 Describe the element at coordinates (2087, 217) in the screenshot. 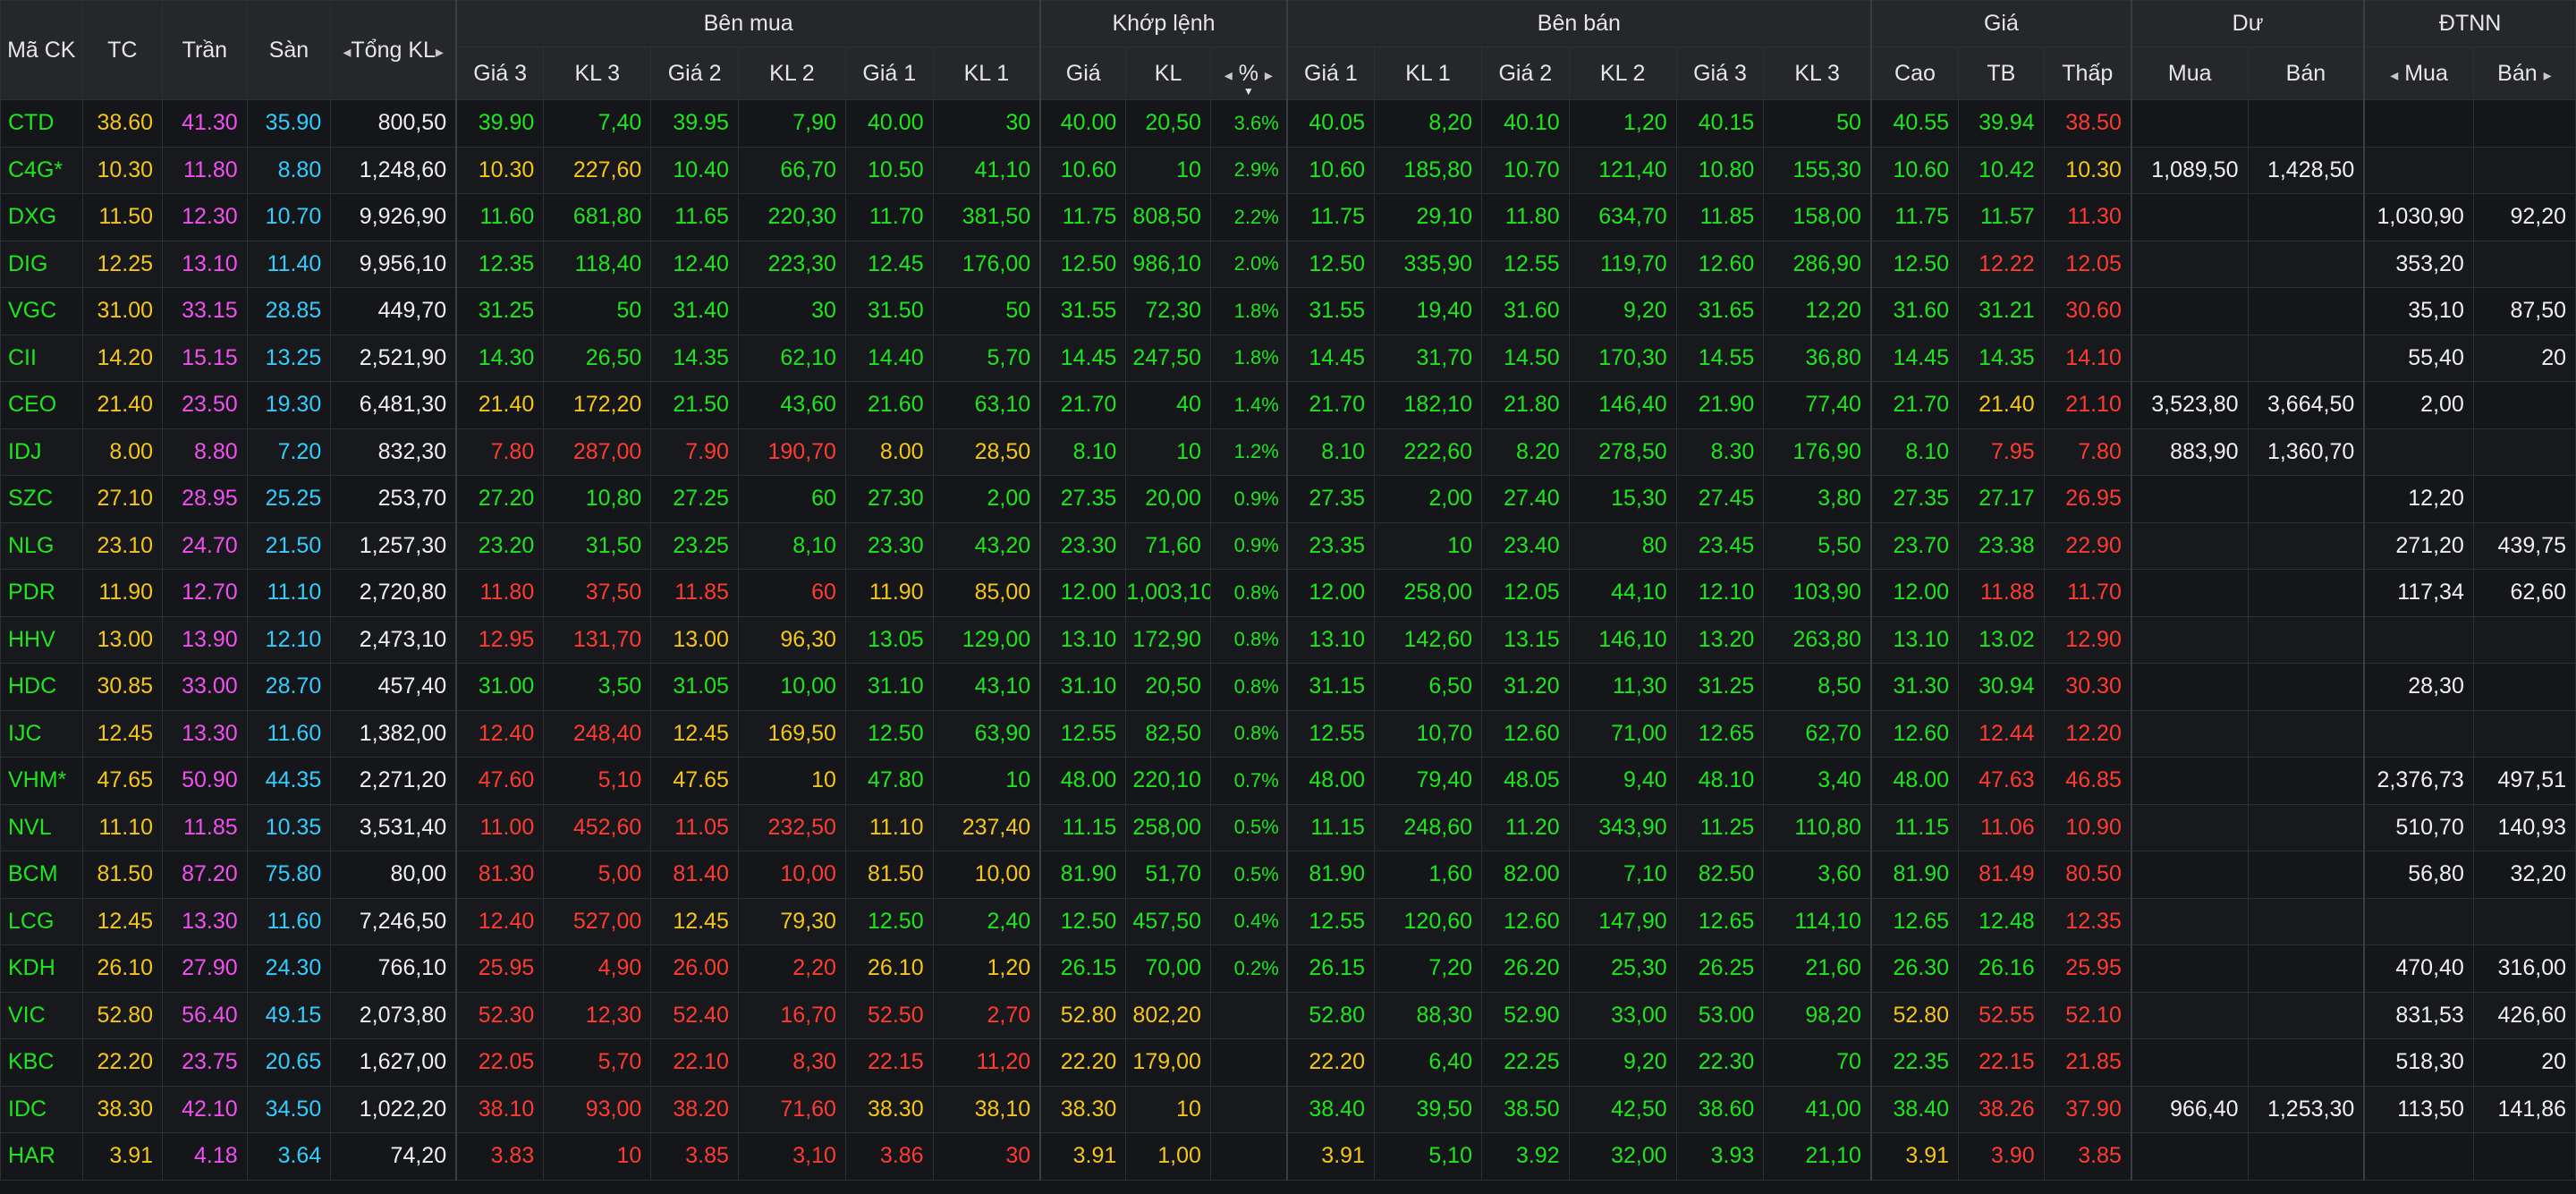

I see `low-cell: 11.30` at that location.